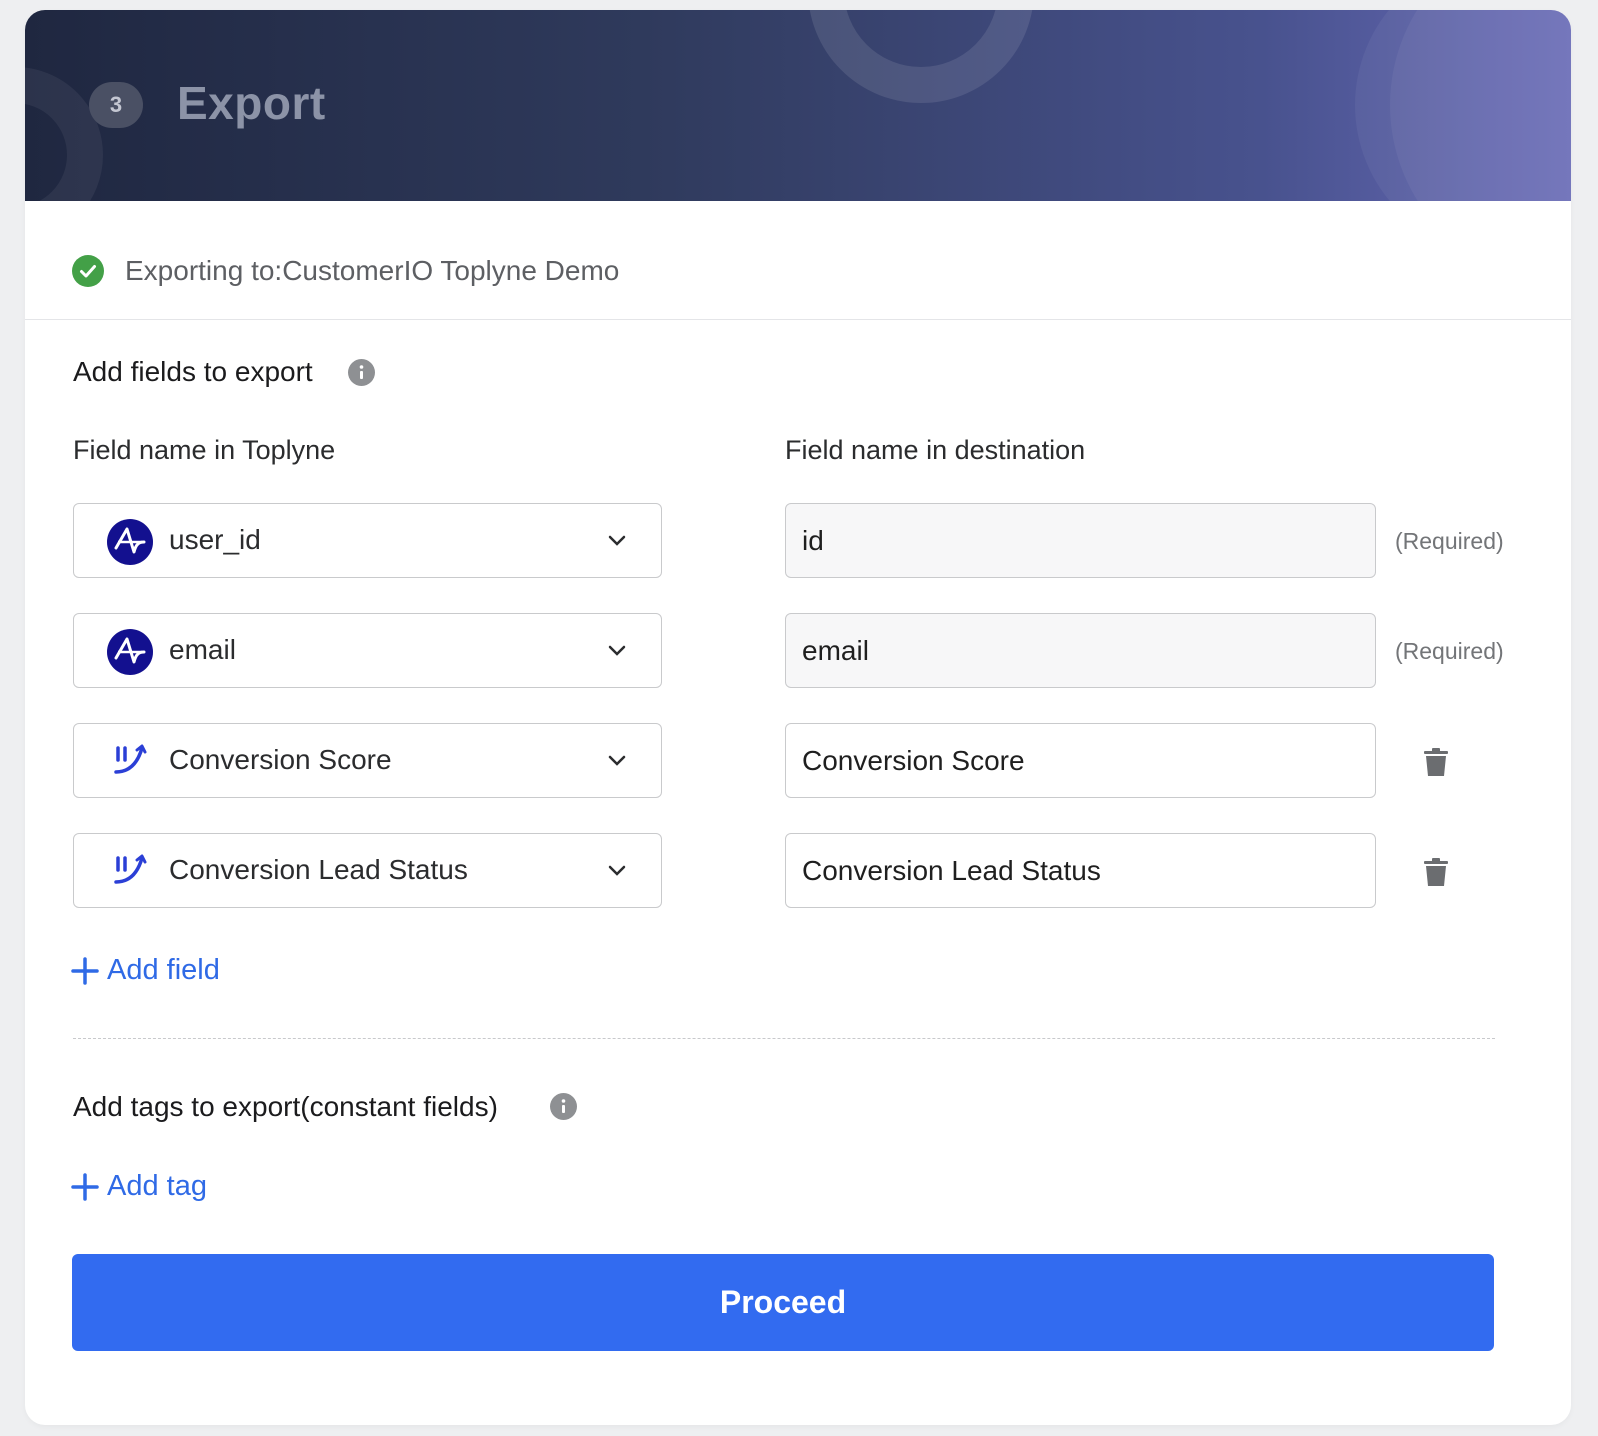  I want to click on step-number-badge: 3, so click(116, 105).